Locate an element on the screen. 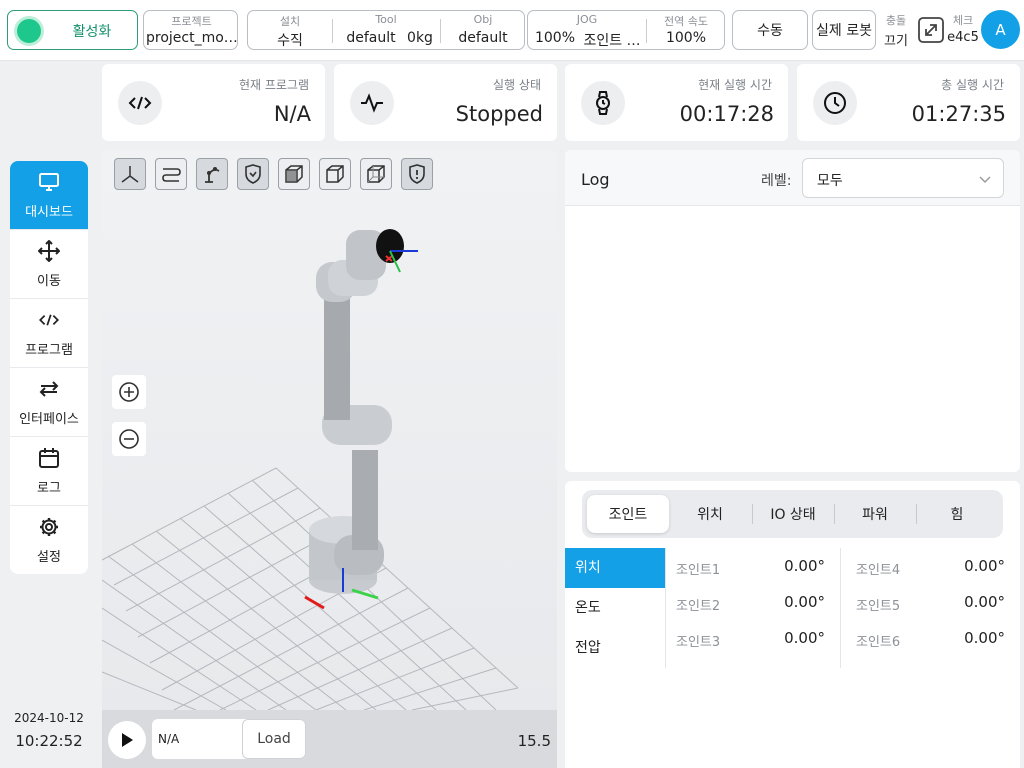 The width and height of the screenshot is (1024, 768). play-icon is located at coordinates (127, 740).